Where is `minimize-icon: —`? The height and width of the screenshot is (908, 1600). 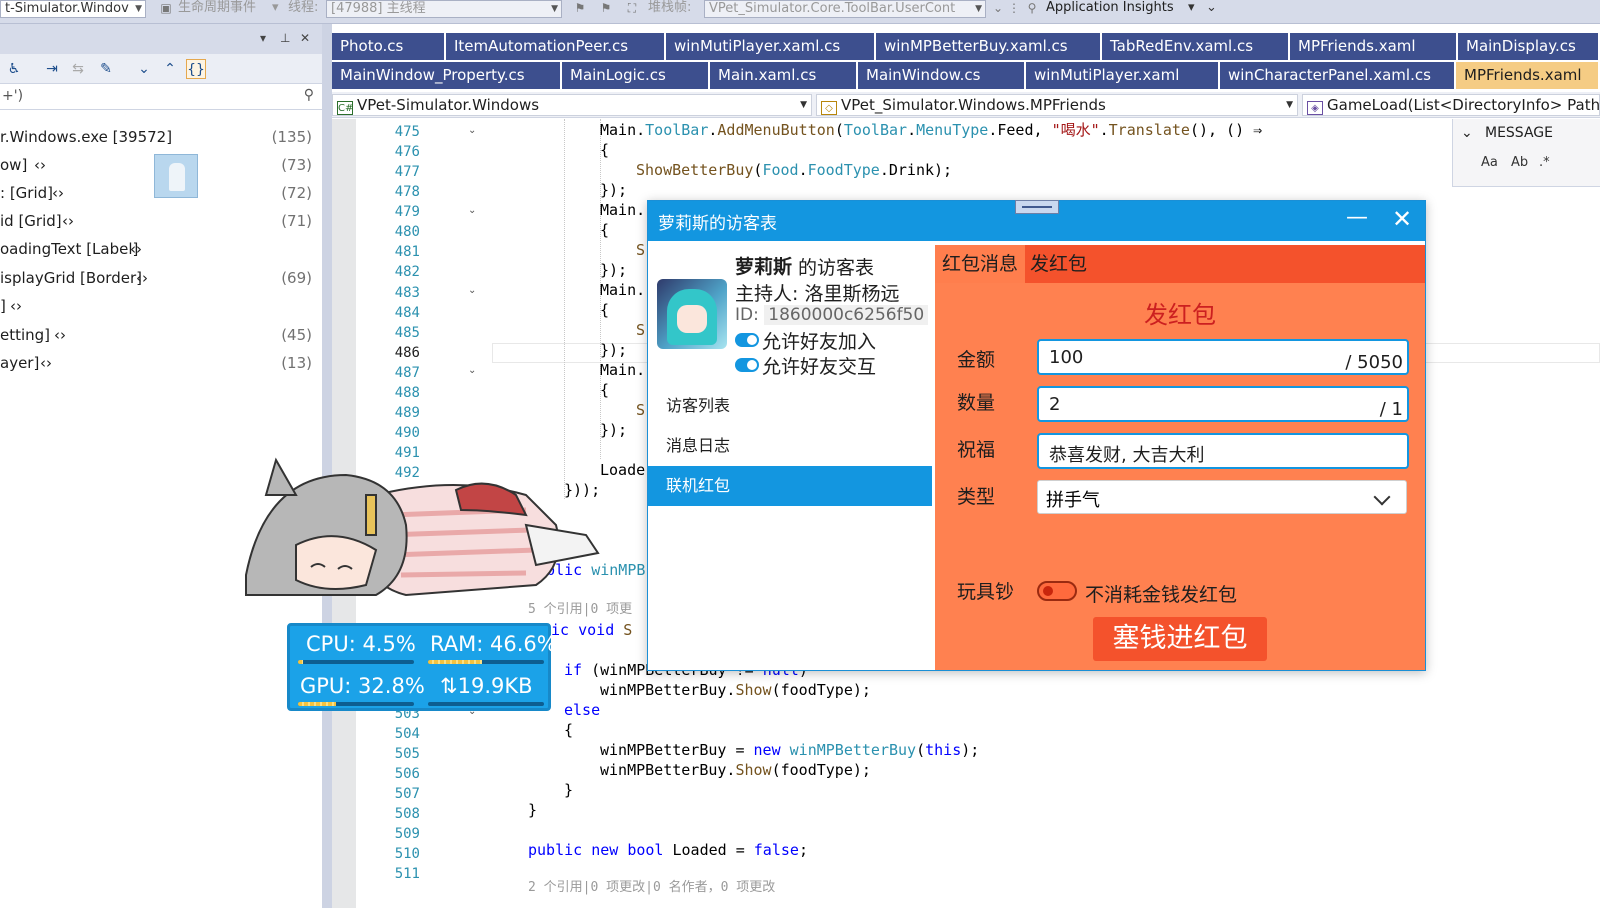
minimize-icon: — is located at coordinates (1357, 217).